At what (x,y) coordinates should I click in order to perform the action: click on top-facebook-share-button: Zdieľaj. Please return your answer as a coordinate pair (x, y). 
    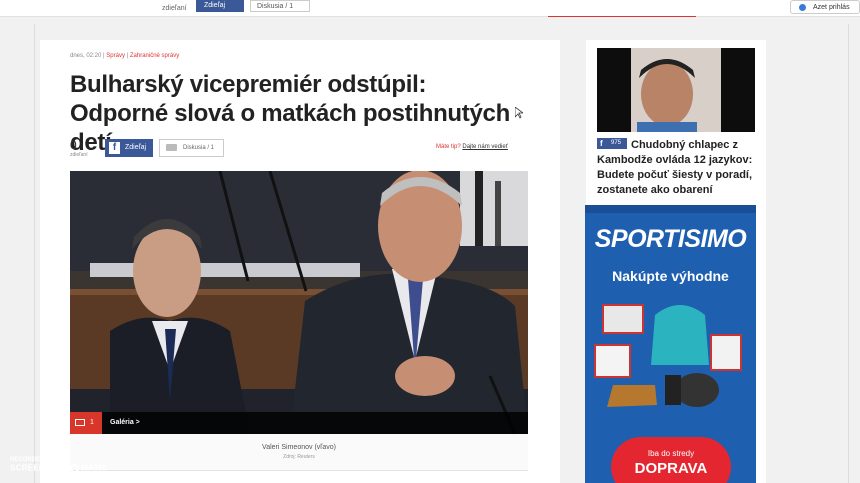
    Looking at the image, I should click on (220, 6).